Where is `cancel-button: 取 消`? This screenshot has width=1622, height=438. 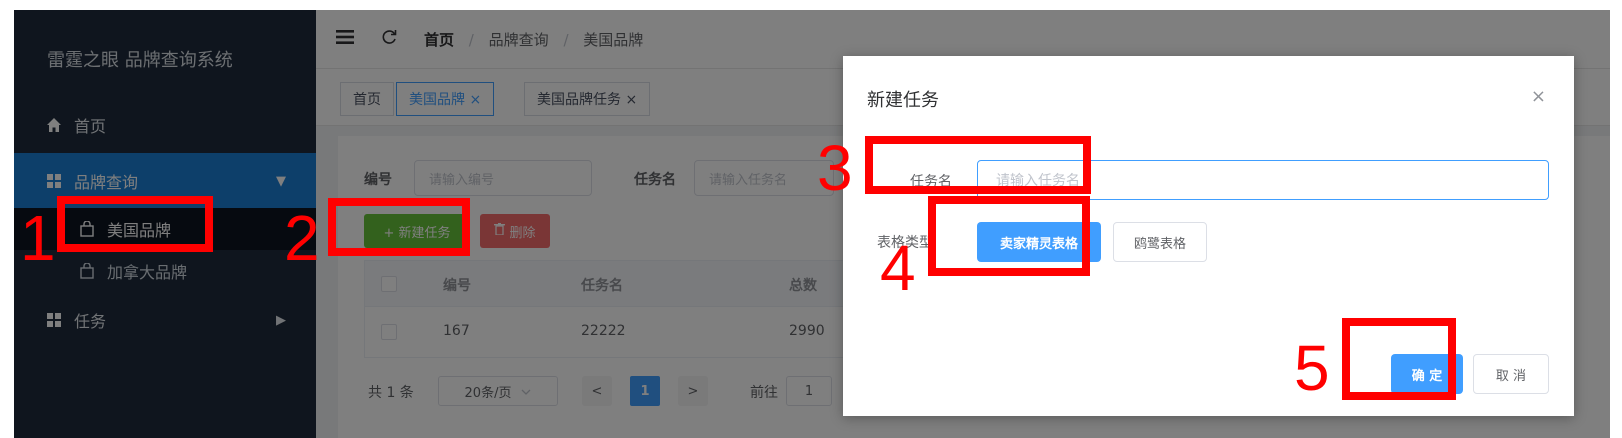 cancel-button: 取 消 is located at coordinates (1511, 374).